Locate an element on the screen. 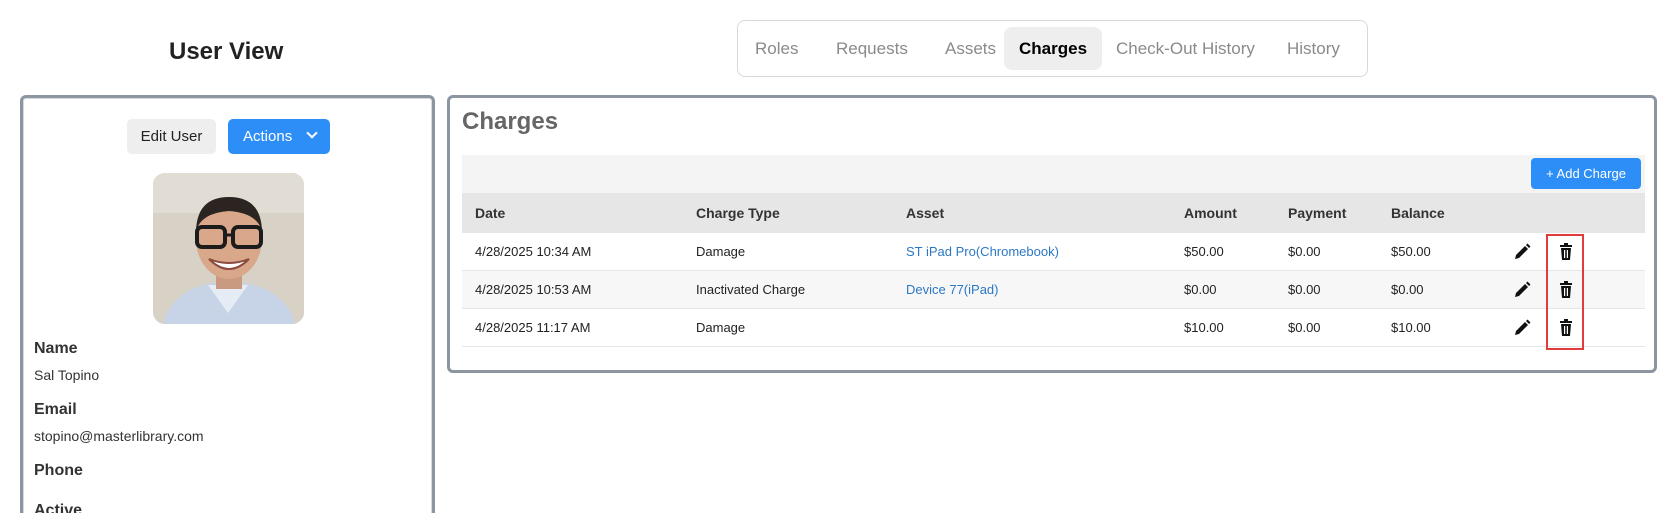 The width and height of the screenshot is (1670, 513). charge-amount: $50.00 is located at coordinates (1204, 251).